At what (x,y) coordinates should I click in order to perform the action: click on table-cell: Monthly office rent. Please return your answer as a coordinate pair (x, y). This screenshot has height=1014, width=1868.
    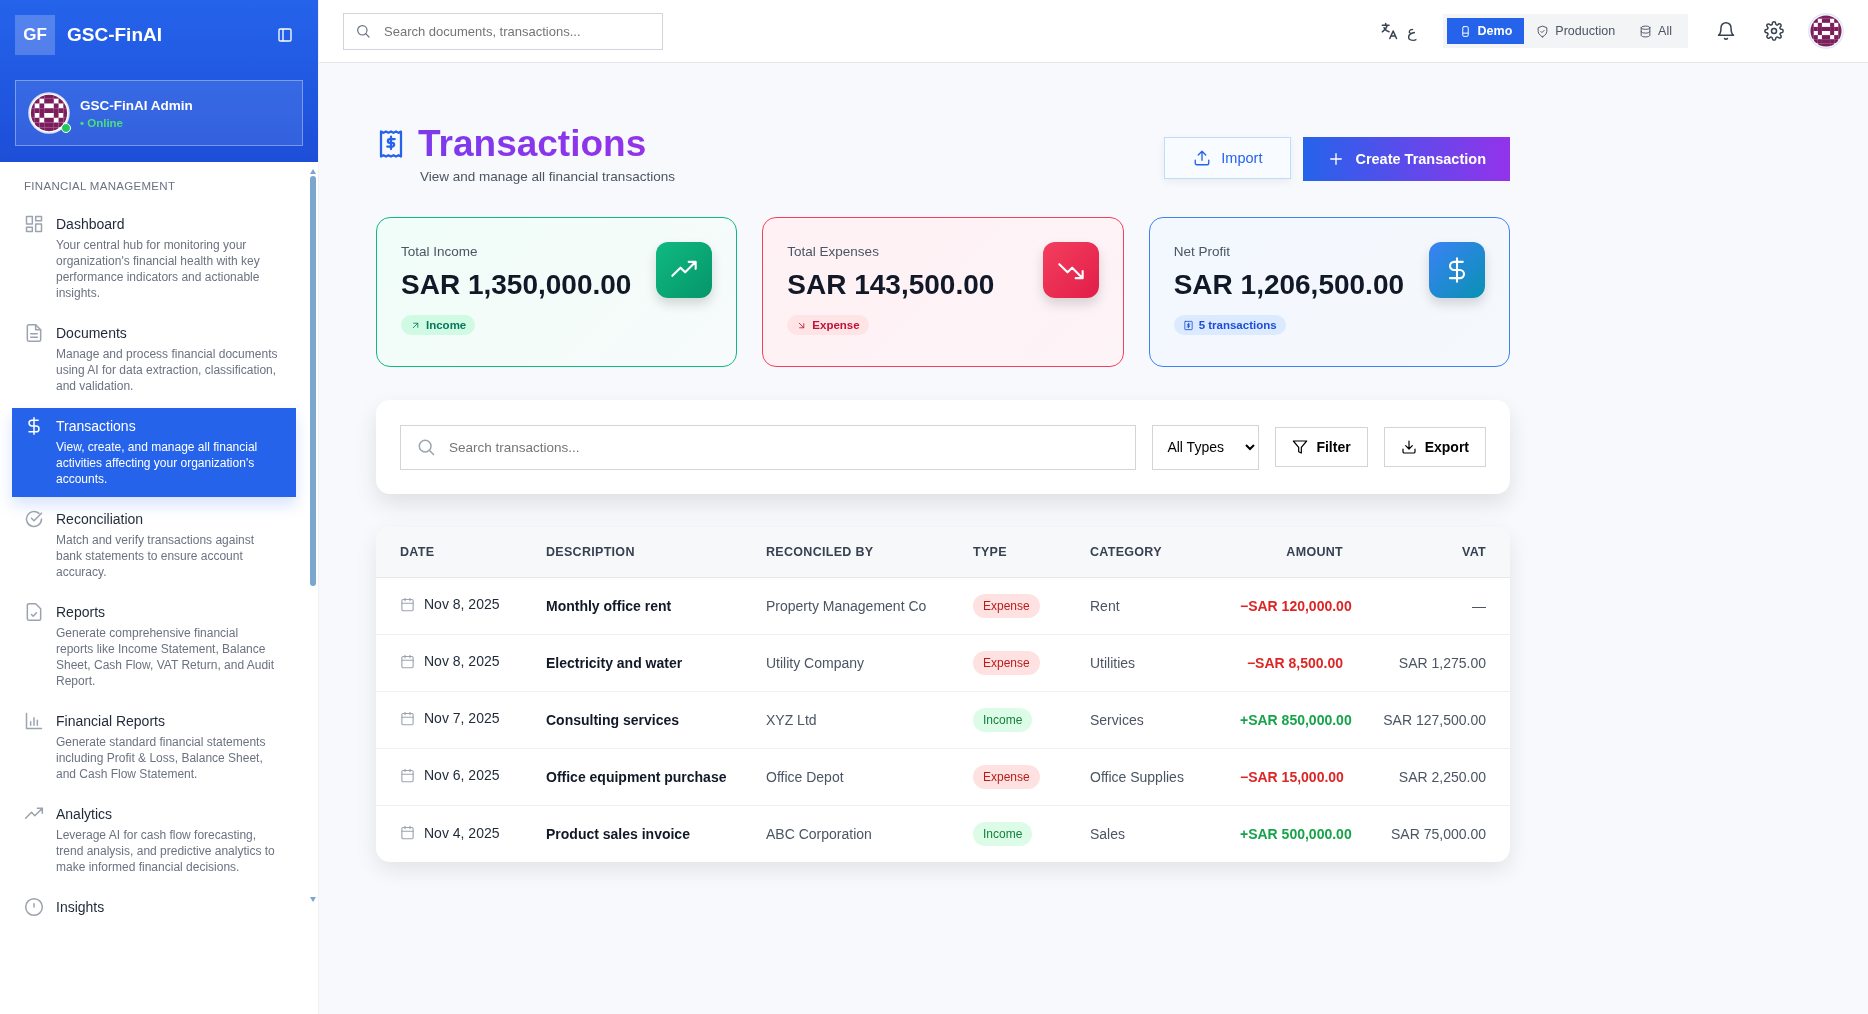
    Looking at the image, I should click on (644, 605).